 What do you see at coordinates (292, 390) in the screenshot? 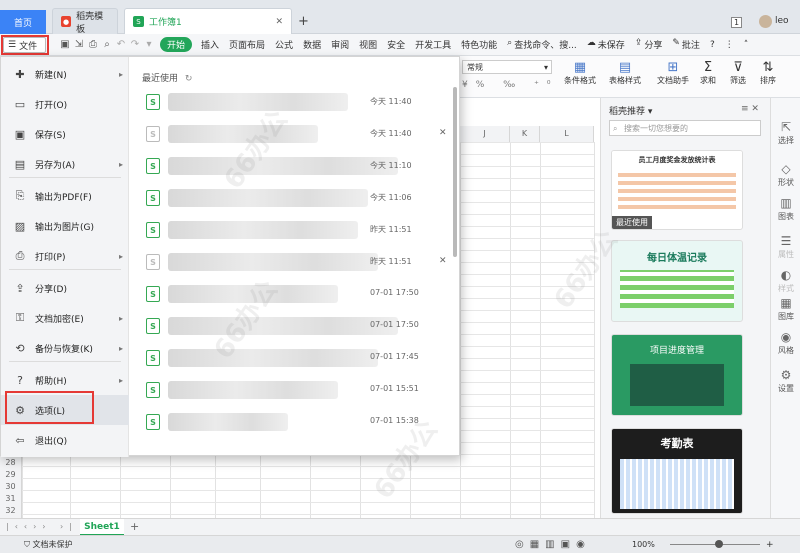
I see `recent-file-row: S 07-01 15:51` at bounding box center [292, 390].